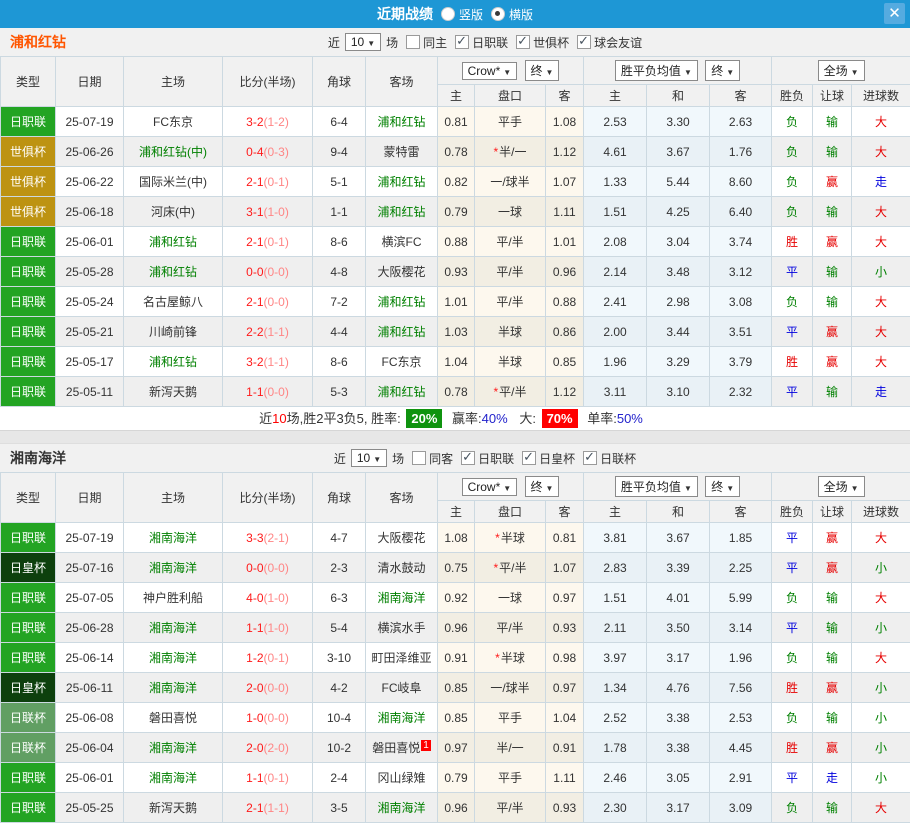  What do you see at coordinates (90, 182) in the screenshot?
I see `match-date: 25-06-22` at bounding box center [90, 182].